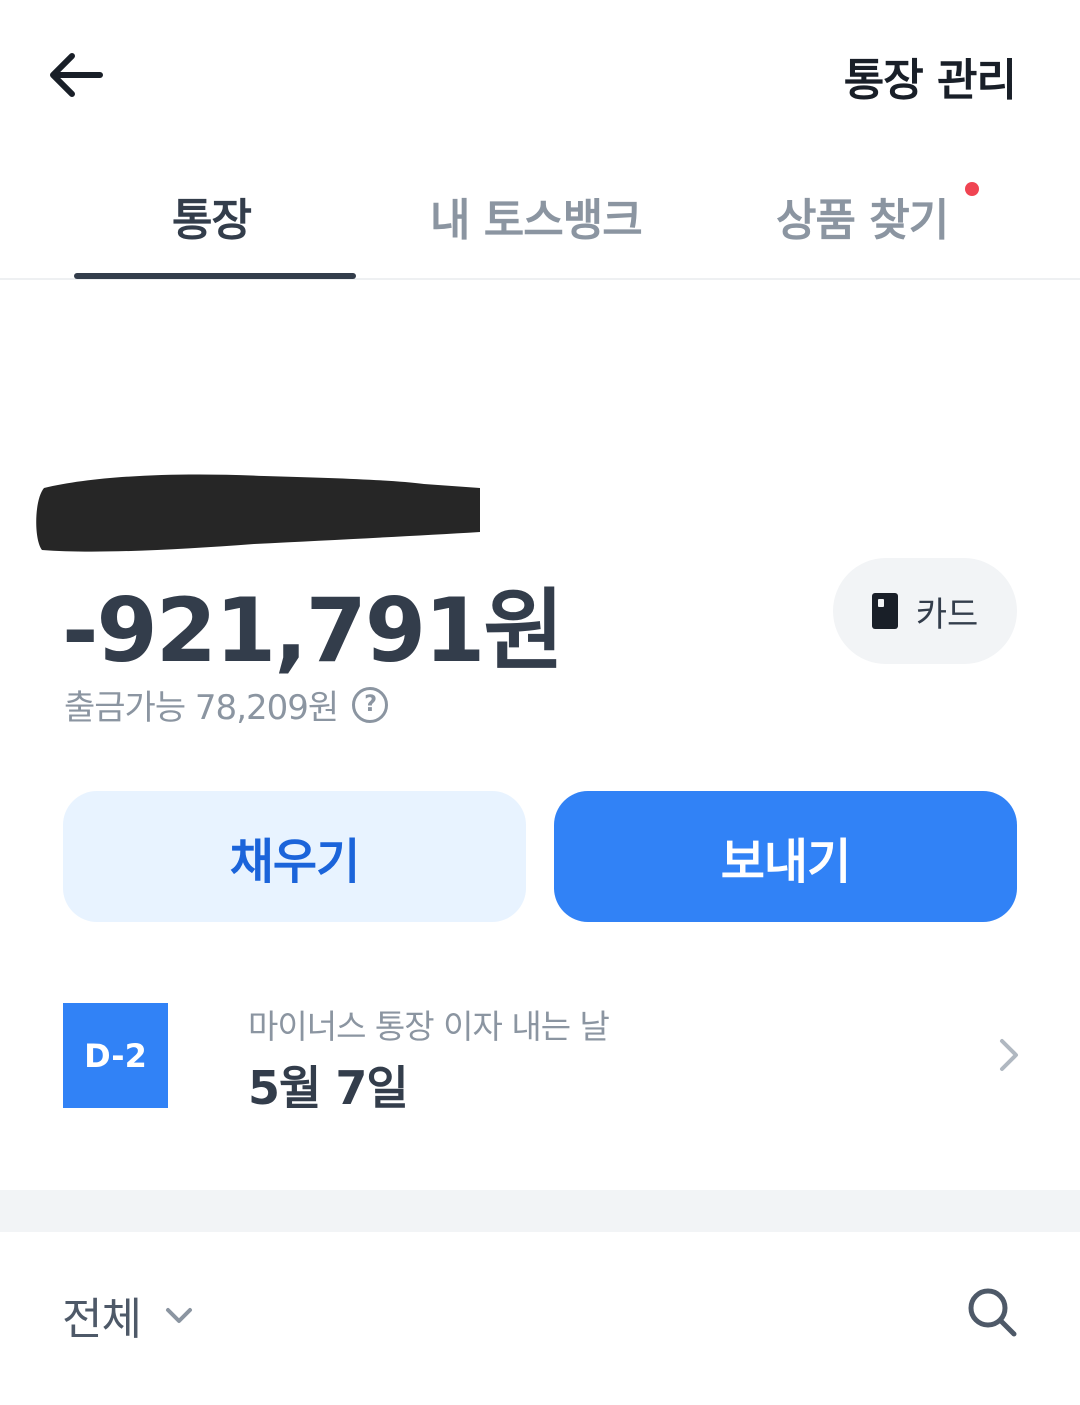 Image resolution: width=1080 pixels, height=1405 pixels. I want to click on filter-label: 전체, so click(102, 1319).